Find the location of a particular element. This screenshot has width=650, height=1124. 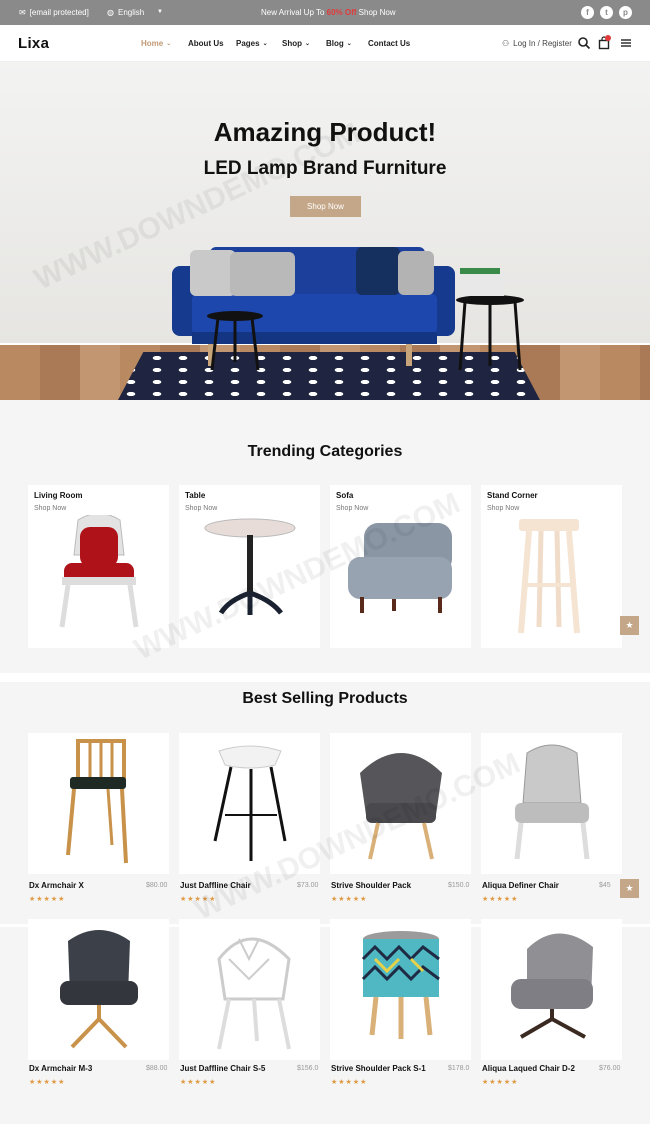

nav-item-blog: Blog ⌄ is located at coordinates (339, 43).